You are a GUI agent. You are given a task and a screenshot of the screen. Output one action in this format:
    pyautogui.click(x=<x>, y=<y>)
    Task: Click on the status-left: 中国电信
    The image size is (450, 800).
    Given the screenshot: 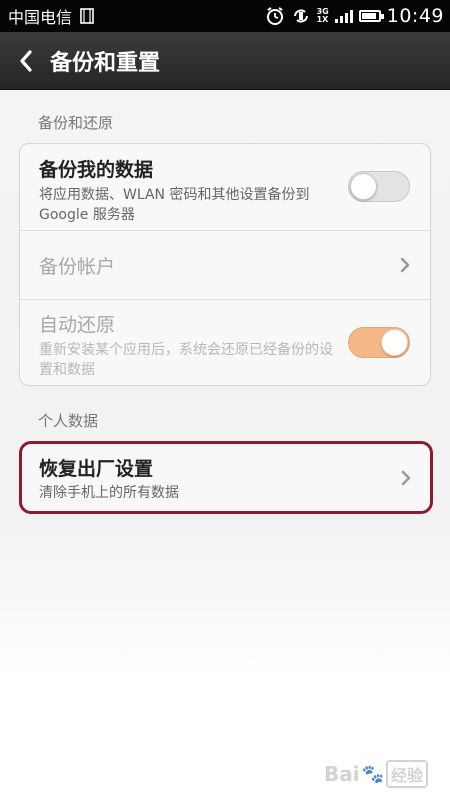 What is the action you would take?
    pyautogui.click(x=52, y=16)
    